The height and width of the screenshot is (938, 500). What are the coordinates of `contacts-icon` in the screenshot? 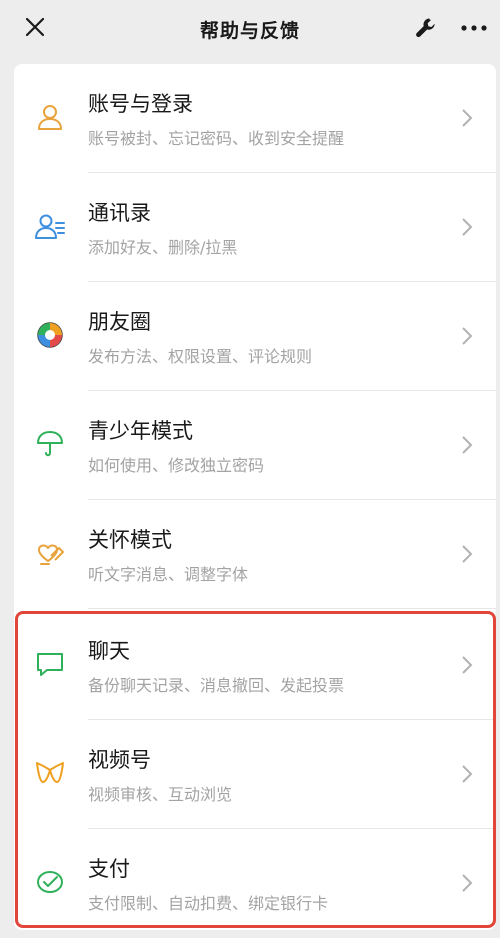 It's located at (50, 226).